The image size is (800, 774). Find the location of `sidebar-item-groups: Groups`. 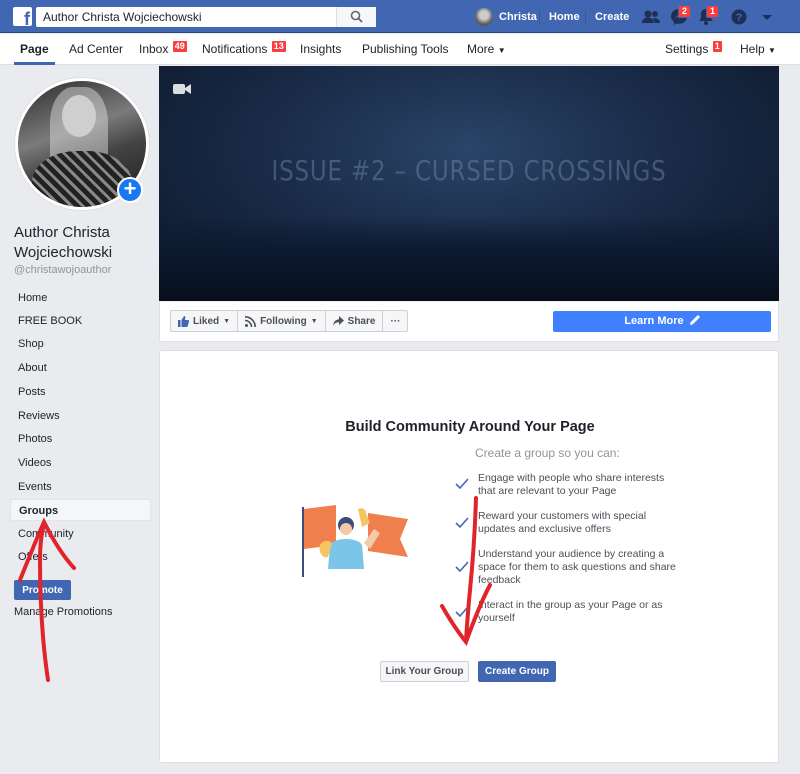

sidebar-item-groups: Groups is located at coordinates (80, 510).